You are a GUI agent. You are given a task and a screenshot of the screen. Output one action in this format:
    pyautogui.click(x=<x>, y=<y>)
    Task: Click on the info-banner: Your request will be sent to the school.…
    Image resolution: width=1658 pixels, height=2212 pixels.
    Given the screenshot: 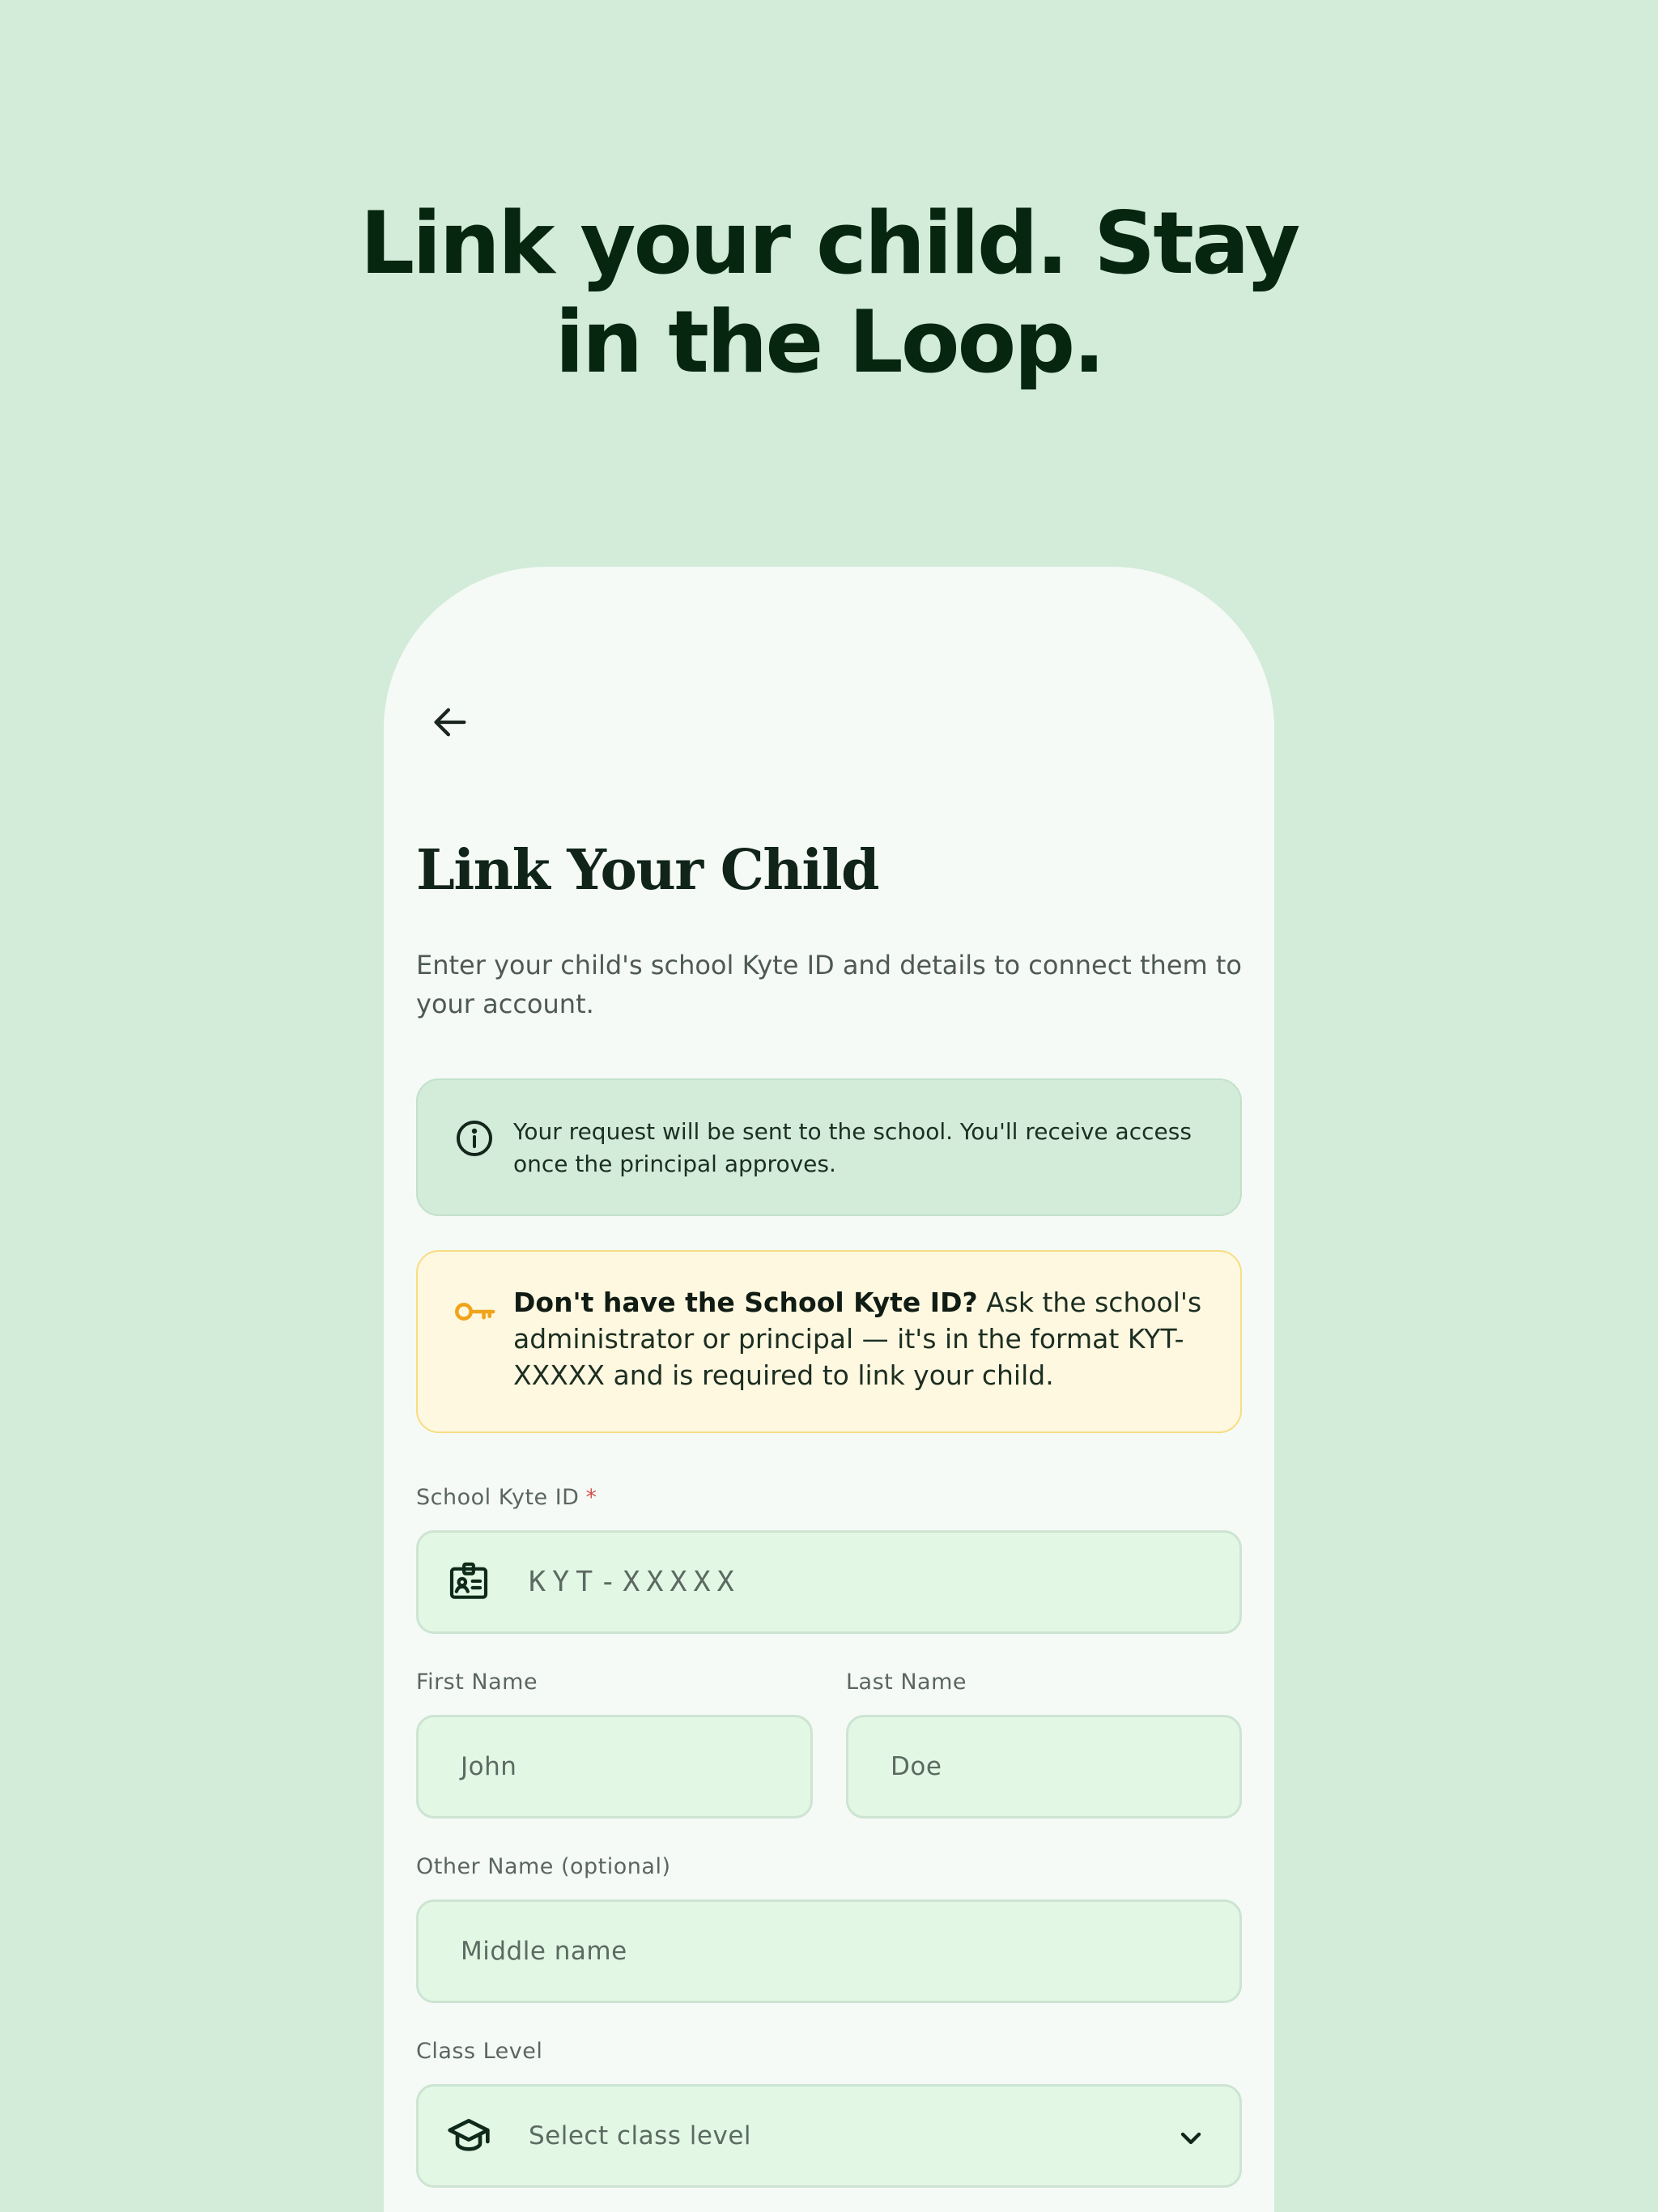 What is the action you would take?
    pyautogui.click(x=829, y=1147)
    